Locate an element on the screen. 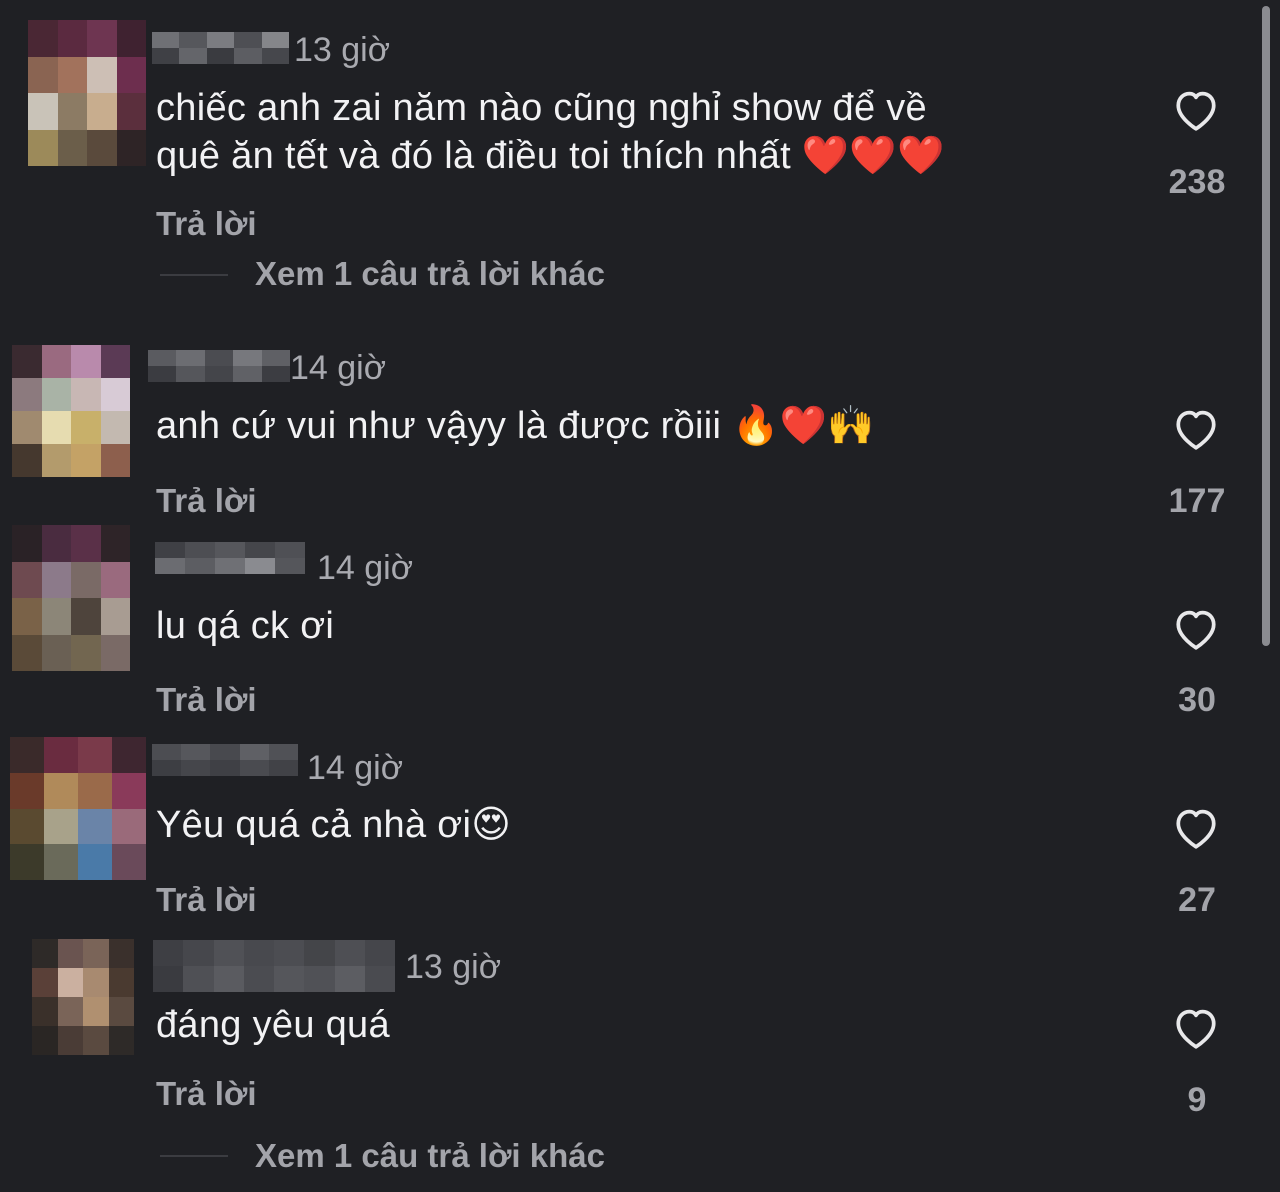 Image resolution: width=1280 pixels, height=1192 pixels. comment-text-line: anh cứ vui như vậyy là được rồiii 🔥❤️🙌 is located at coordinates (515, 426).